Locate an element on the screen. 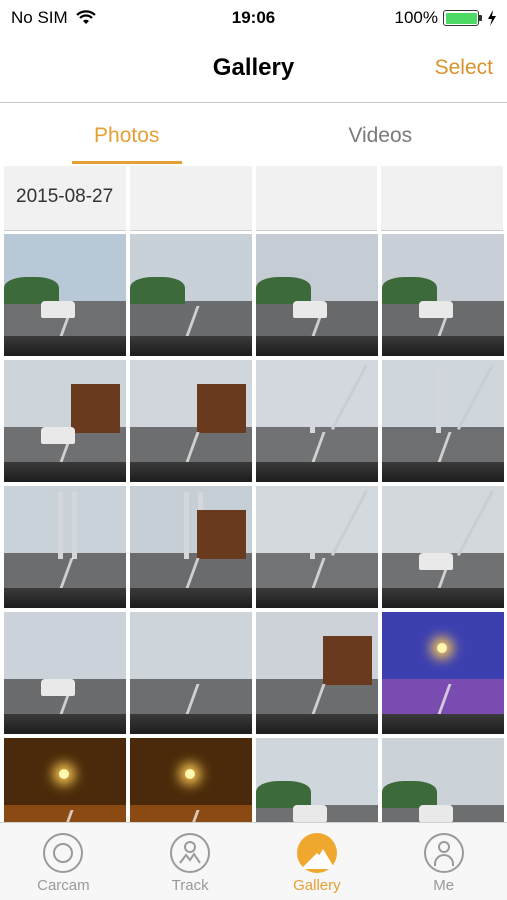  tab-bar-carcam: Carcam is located at coordinates (63, 861).